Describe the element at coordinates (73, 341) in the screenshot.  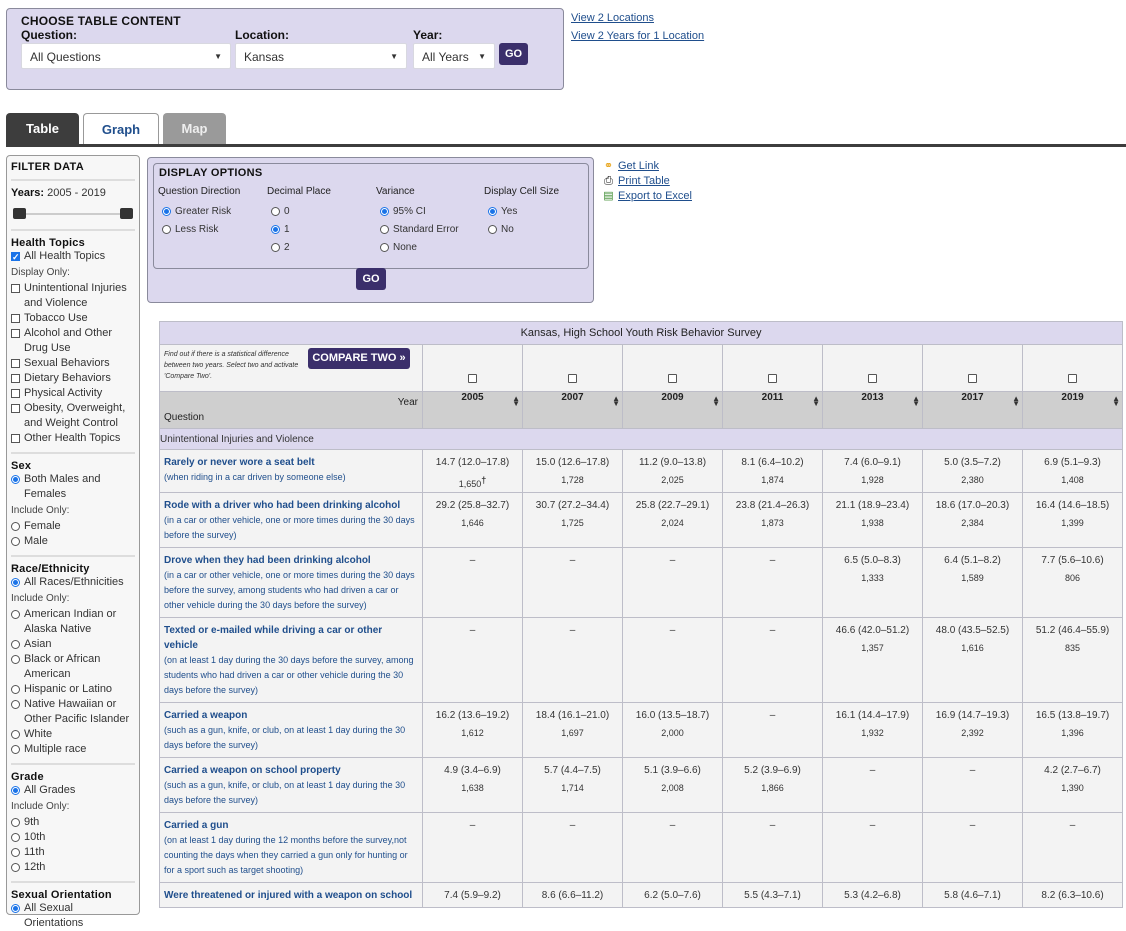
I see `checkbox-alcohol-and-other-drug-use: Alcohol and Other Drug Use` at that location.